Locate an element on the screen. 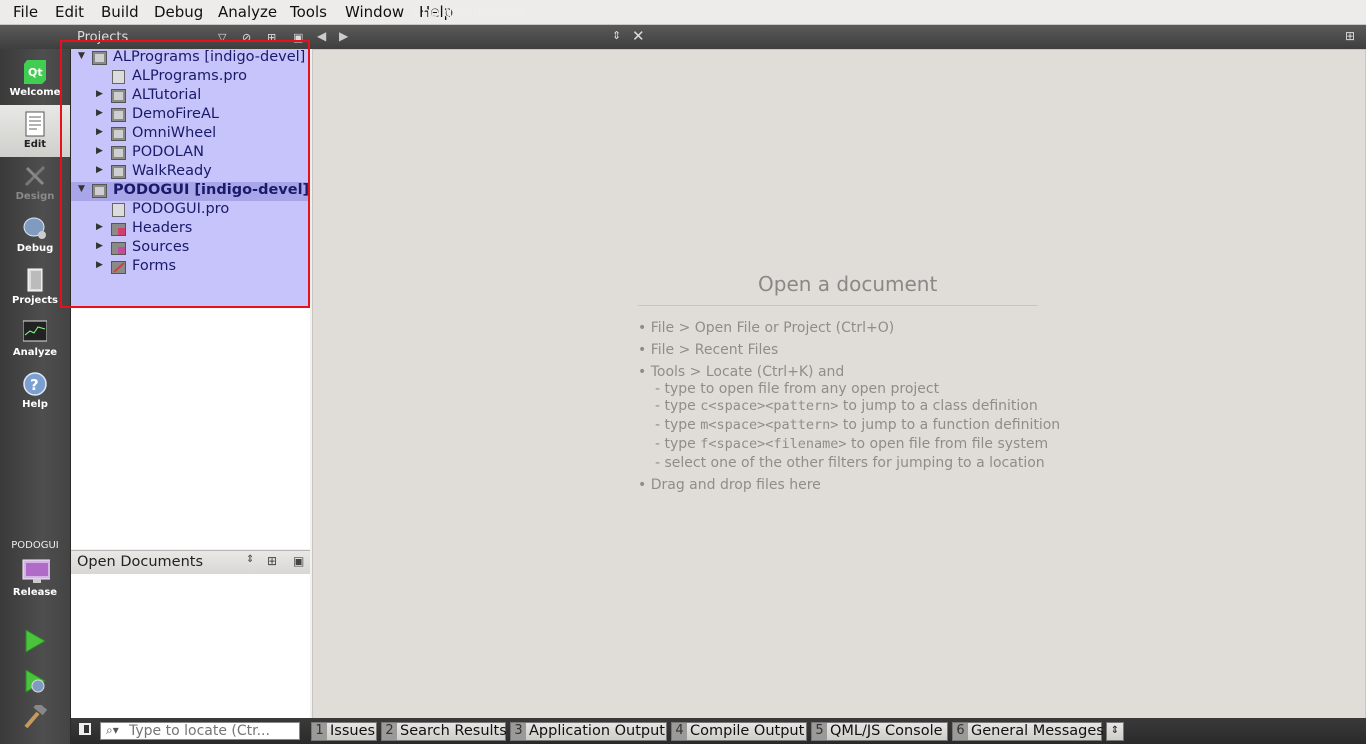 This screenshot has width=1366, height=744. design-tools-icon is located at coordinates (35, 176).